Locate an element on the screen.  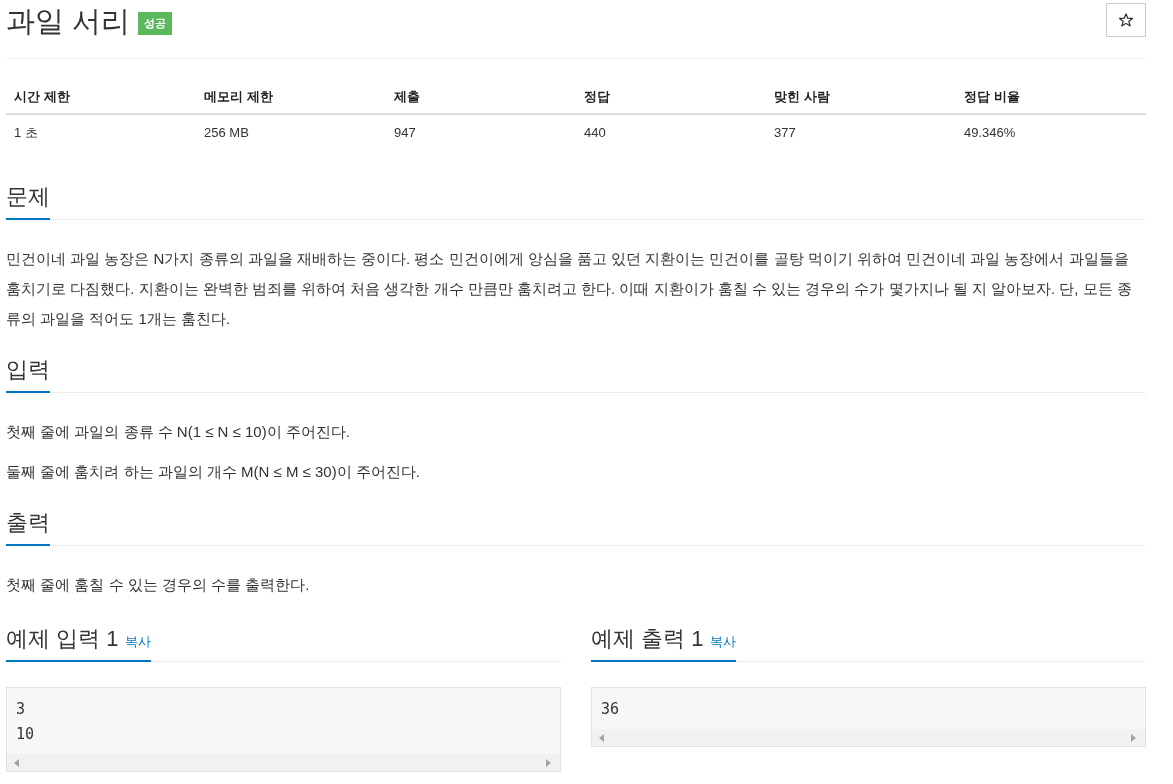
section-heading: 문제 is located at coordinates (28, 197).